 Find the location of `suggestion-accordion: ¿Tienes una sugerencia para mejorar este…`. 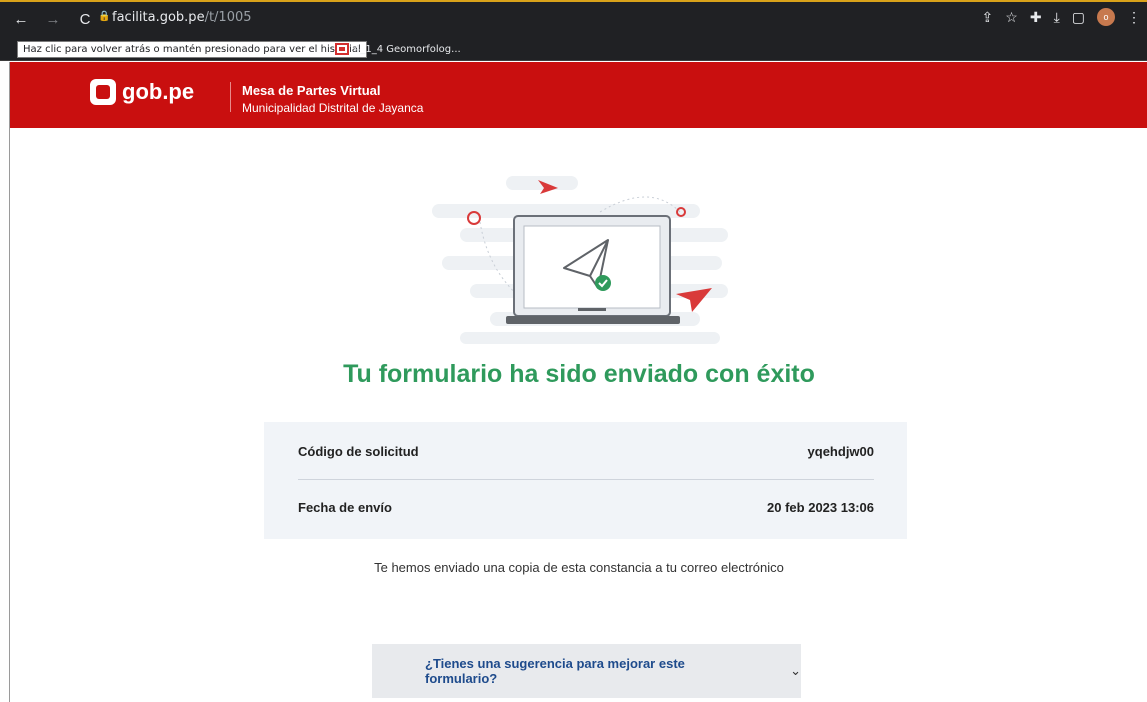

suggestion-accordion: ¿Tienes una sugerencia para mejorar este… is located at coordinates (586, 671).